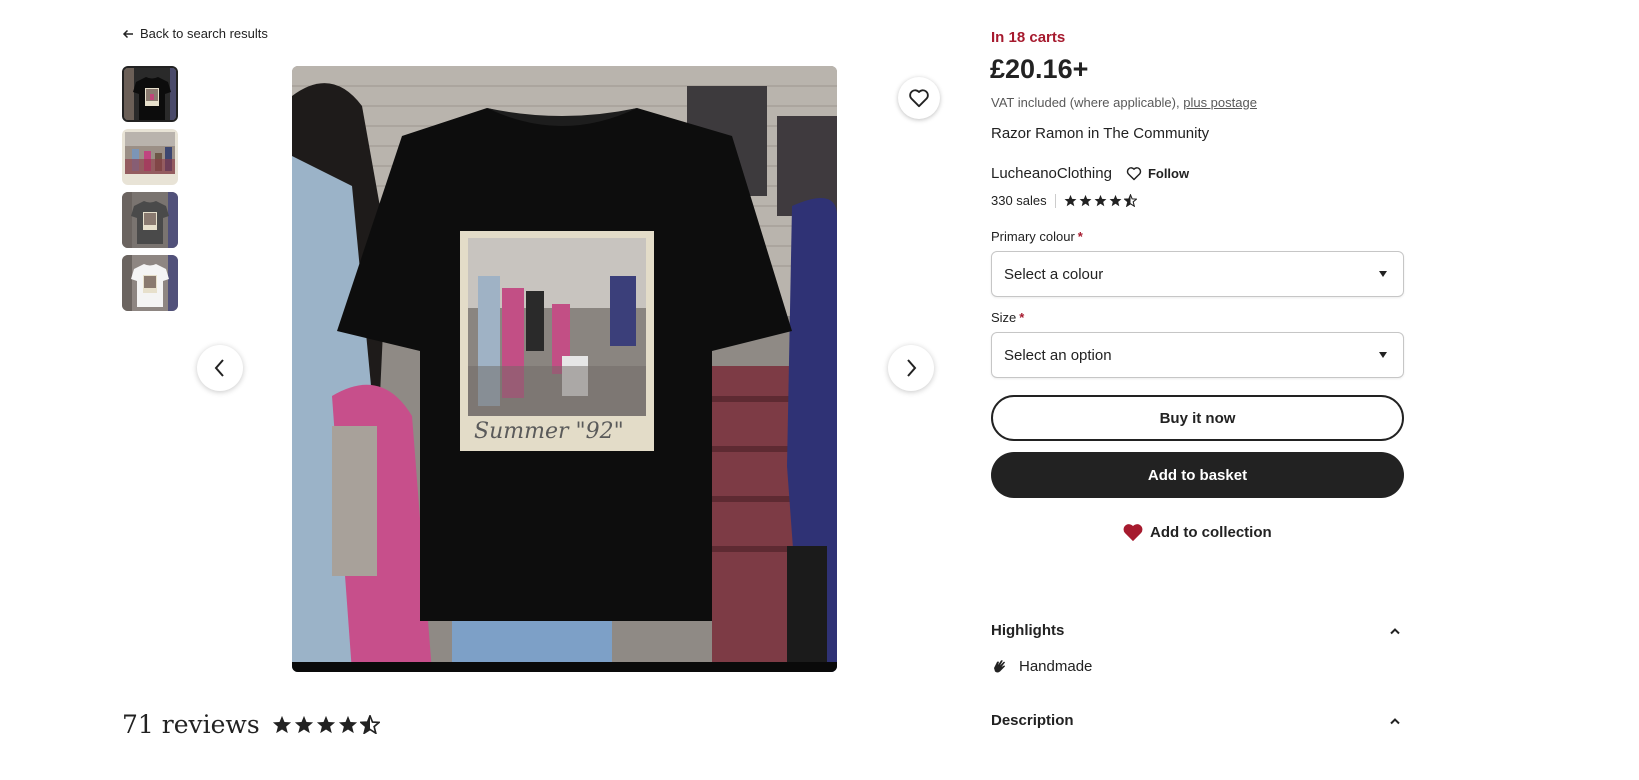  I want to click on reviews-star-rating, so click(326, 724).